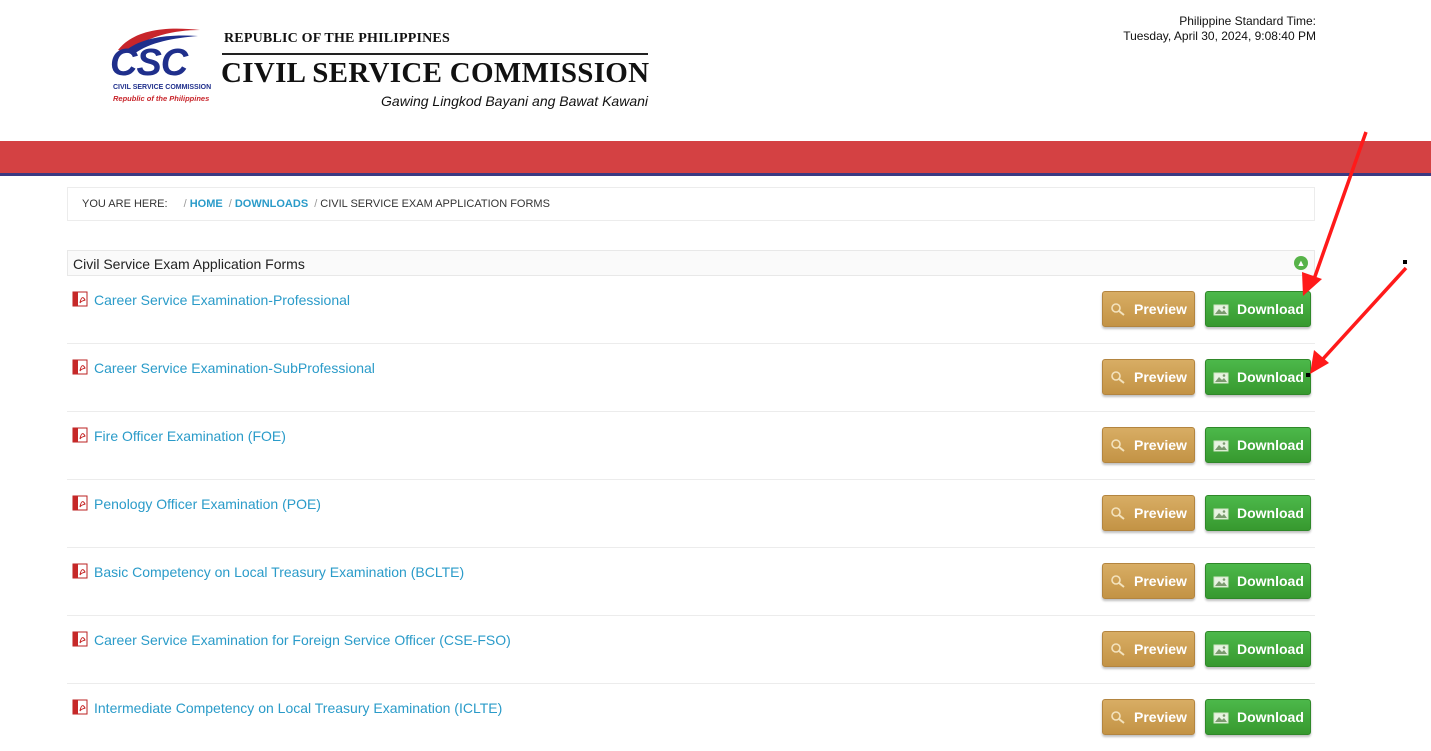 The image size is (1431, 751). Describe the element at coordinates (1301, 263) in the screenshot. I see `collapse-toggle-icon: ▲` at that location.